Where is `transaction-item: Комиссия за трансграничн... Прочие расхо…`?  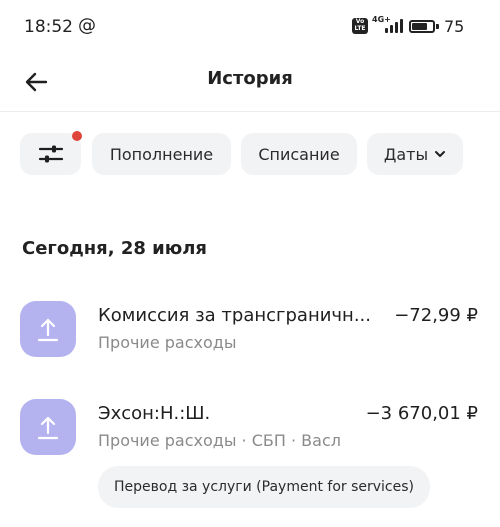 transaction-item: Комиссия за трансграничн... Прочие расхо… is located at coordinates (255, 330).